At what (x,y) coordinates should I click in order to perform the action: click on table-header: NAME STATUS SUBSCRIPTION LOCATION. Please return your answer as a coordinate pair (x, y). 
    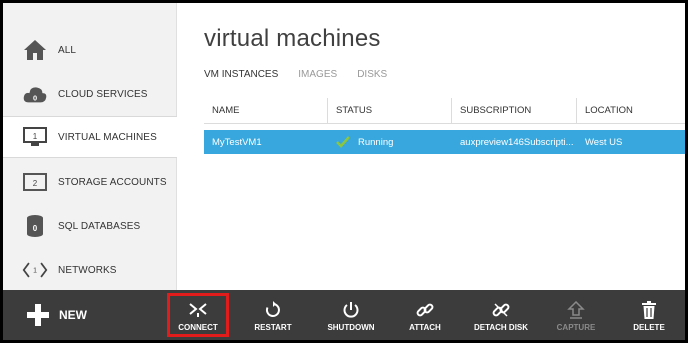
    Looking at the image, I should click on (444, 111).